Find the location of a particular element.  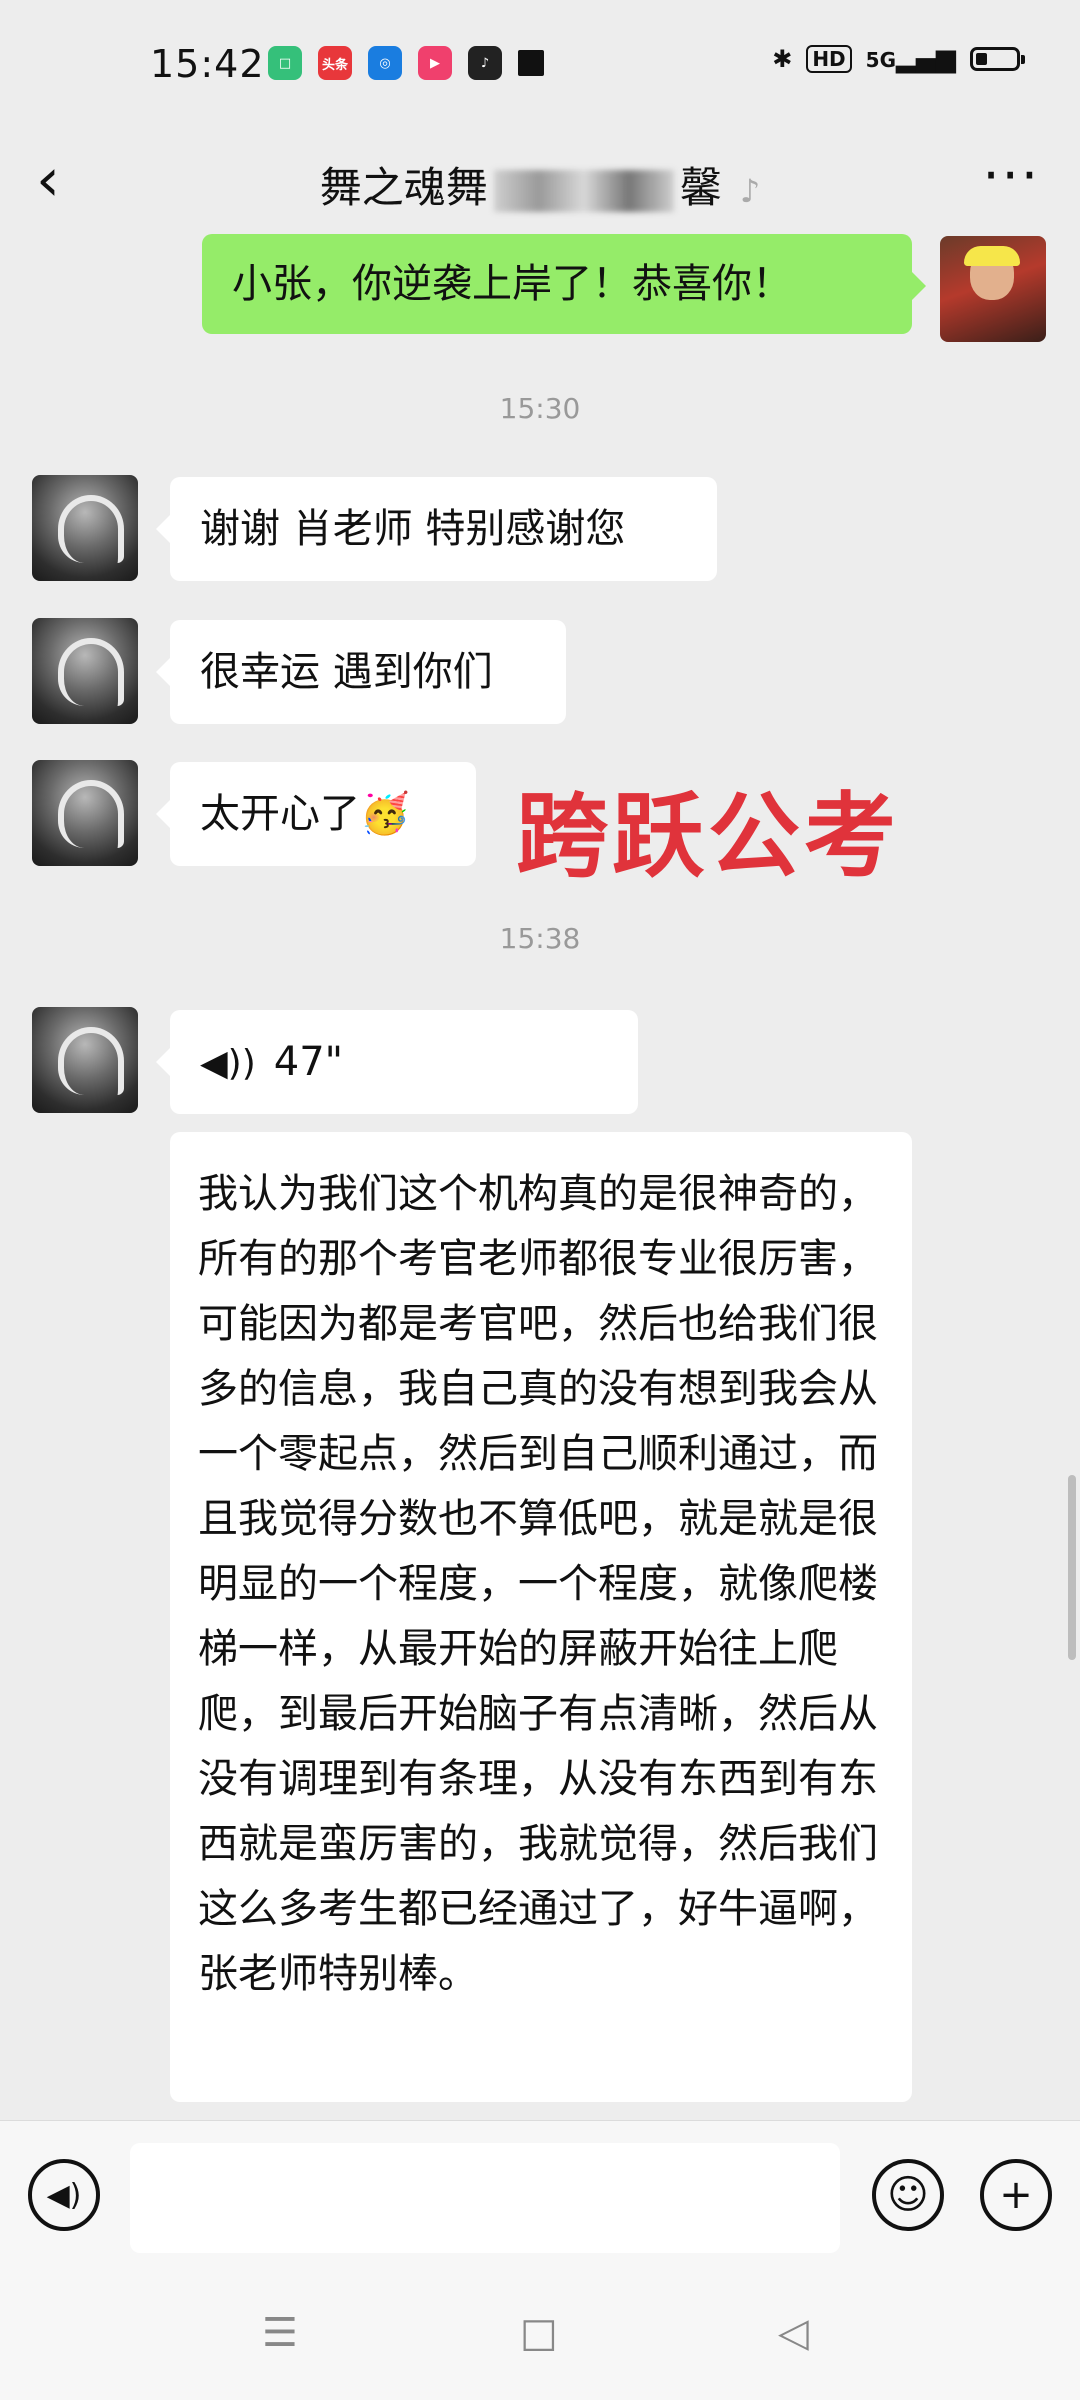

app-icon-green: □ is located at coordinates (285, 63).